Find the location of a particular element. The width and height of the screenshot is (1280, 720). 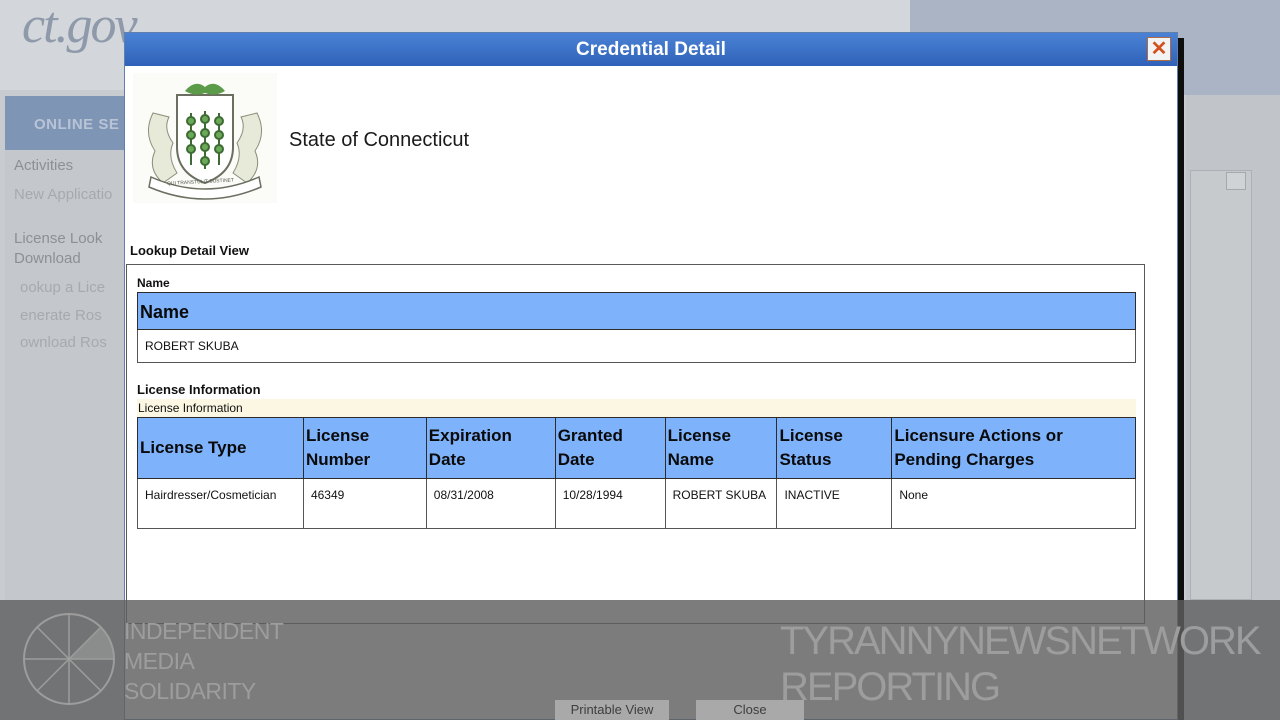

right-collapse-button is located at coordinates (1236, 181).